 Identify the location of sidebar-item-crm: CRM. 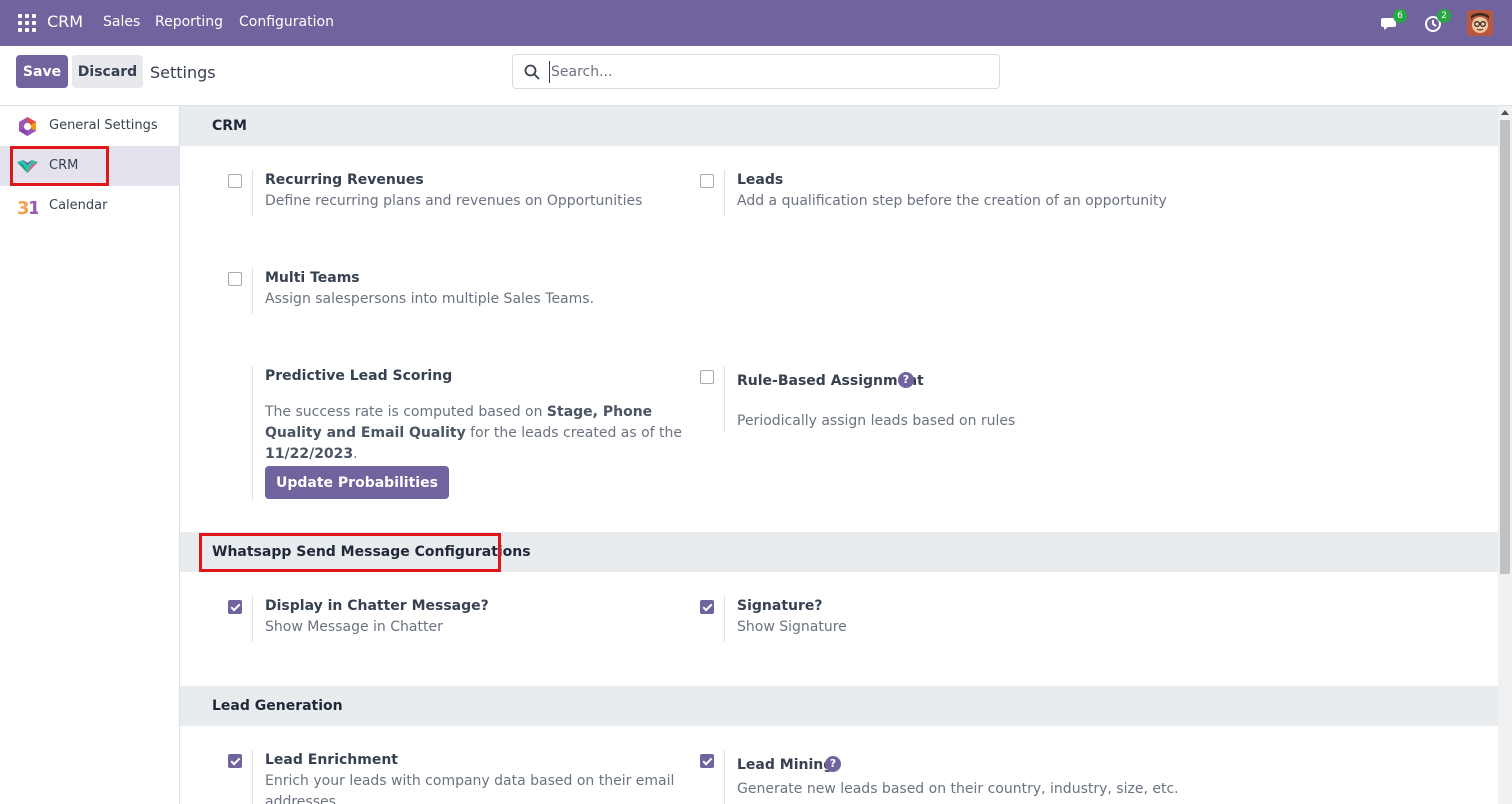
(89, 166).